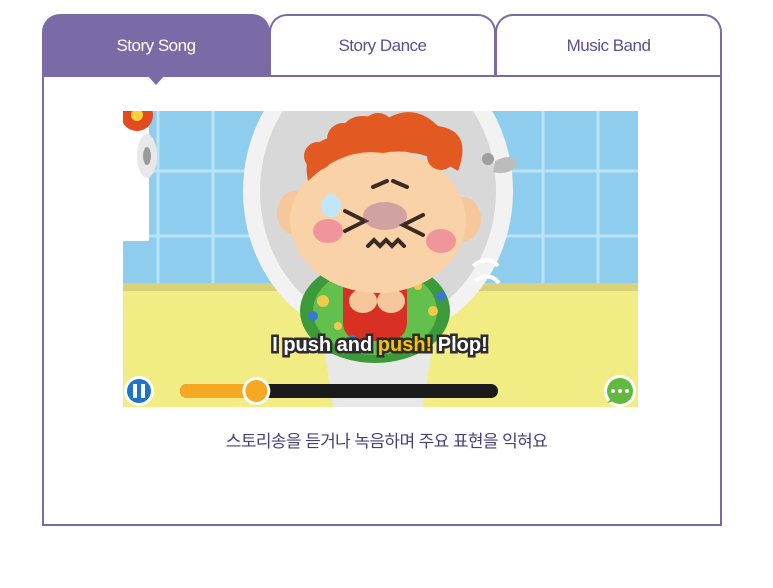 This screenshot has height=588, width=773. I want to click on tab-story-song: Story Song, so click(156, 45).